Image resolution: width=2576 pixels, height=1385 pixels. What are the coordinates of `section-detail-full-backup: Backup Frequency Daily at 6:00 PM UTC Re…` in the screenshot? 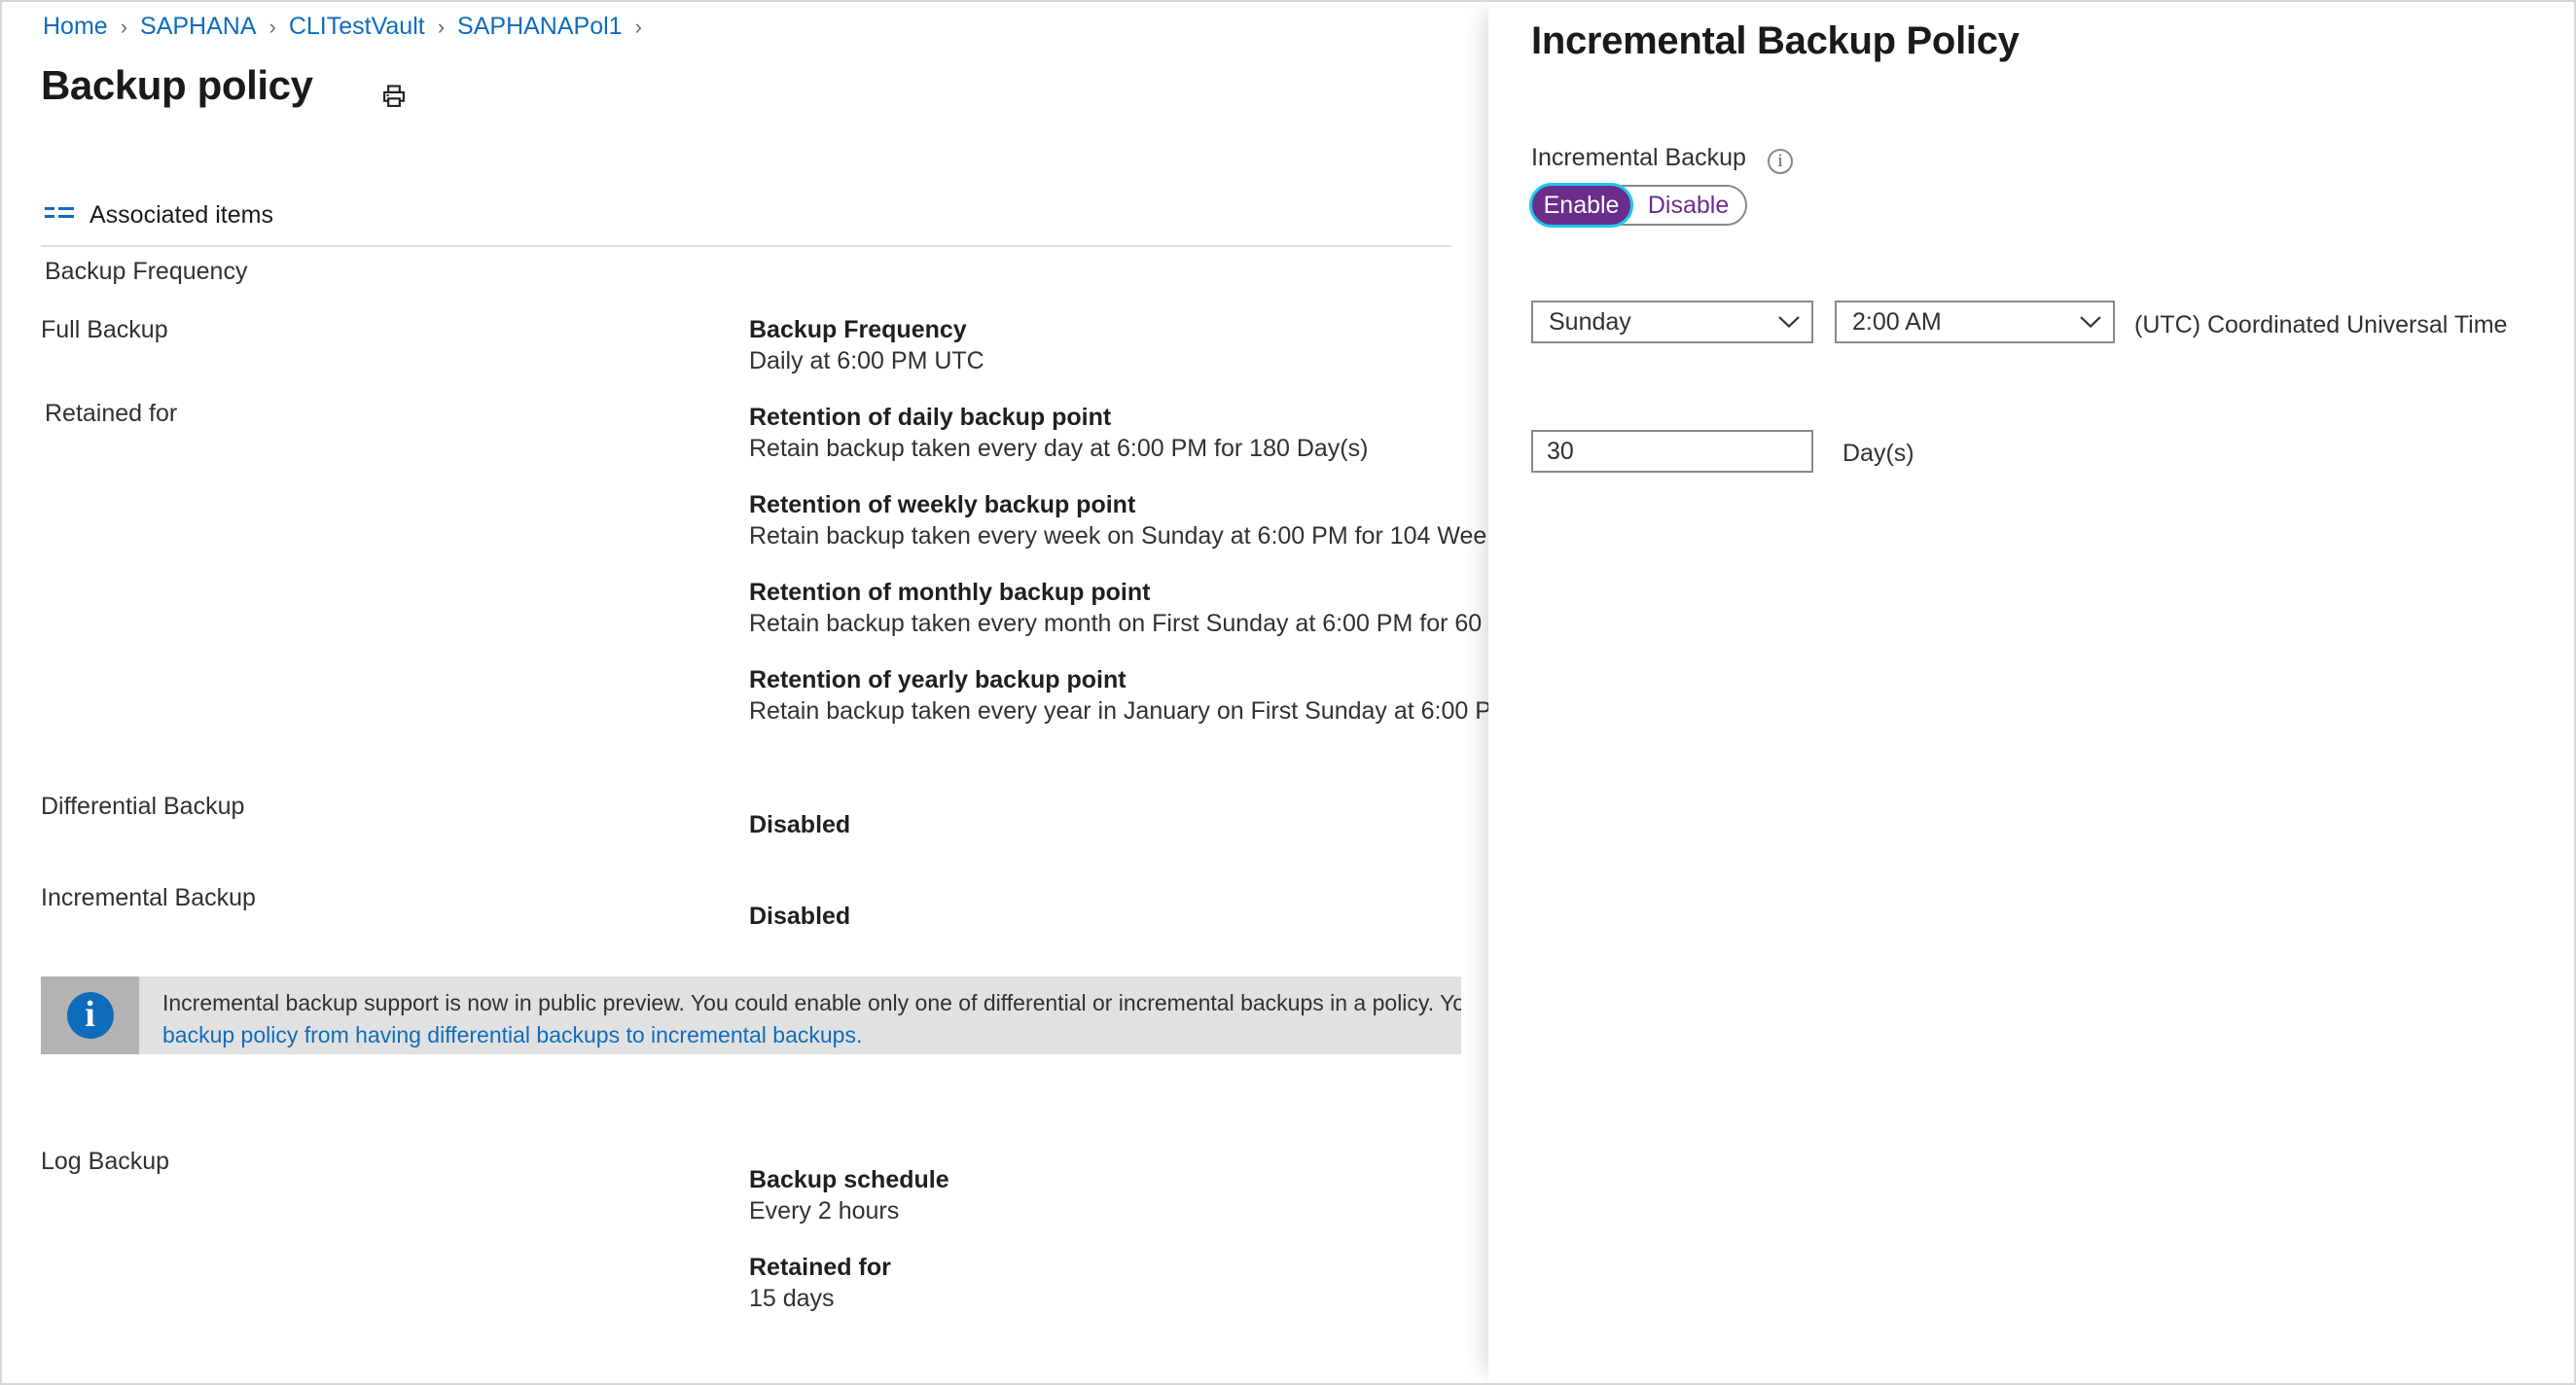 It's located at (1118, 521).